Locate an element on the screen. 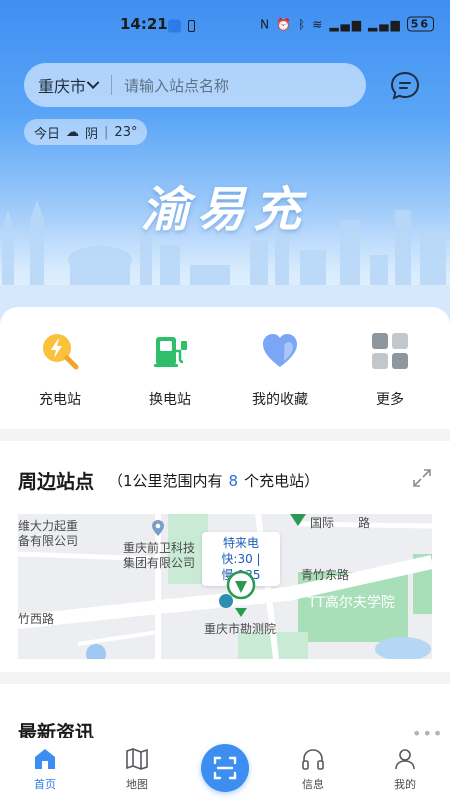  weather-day: 今日 is located at coordinates (47, 134).